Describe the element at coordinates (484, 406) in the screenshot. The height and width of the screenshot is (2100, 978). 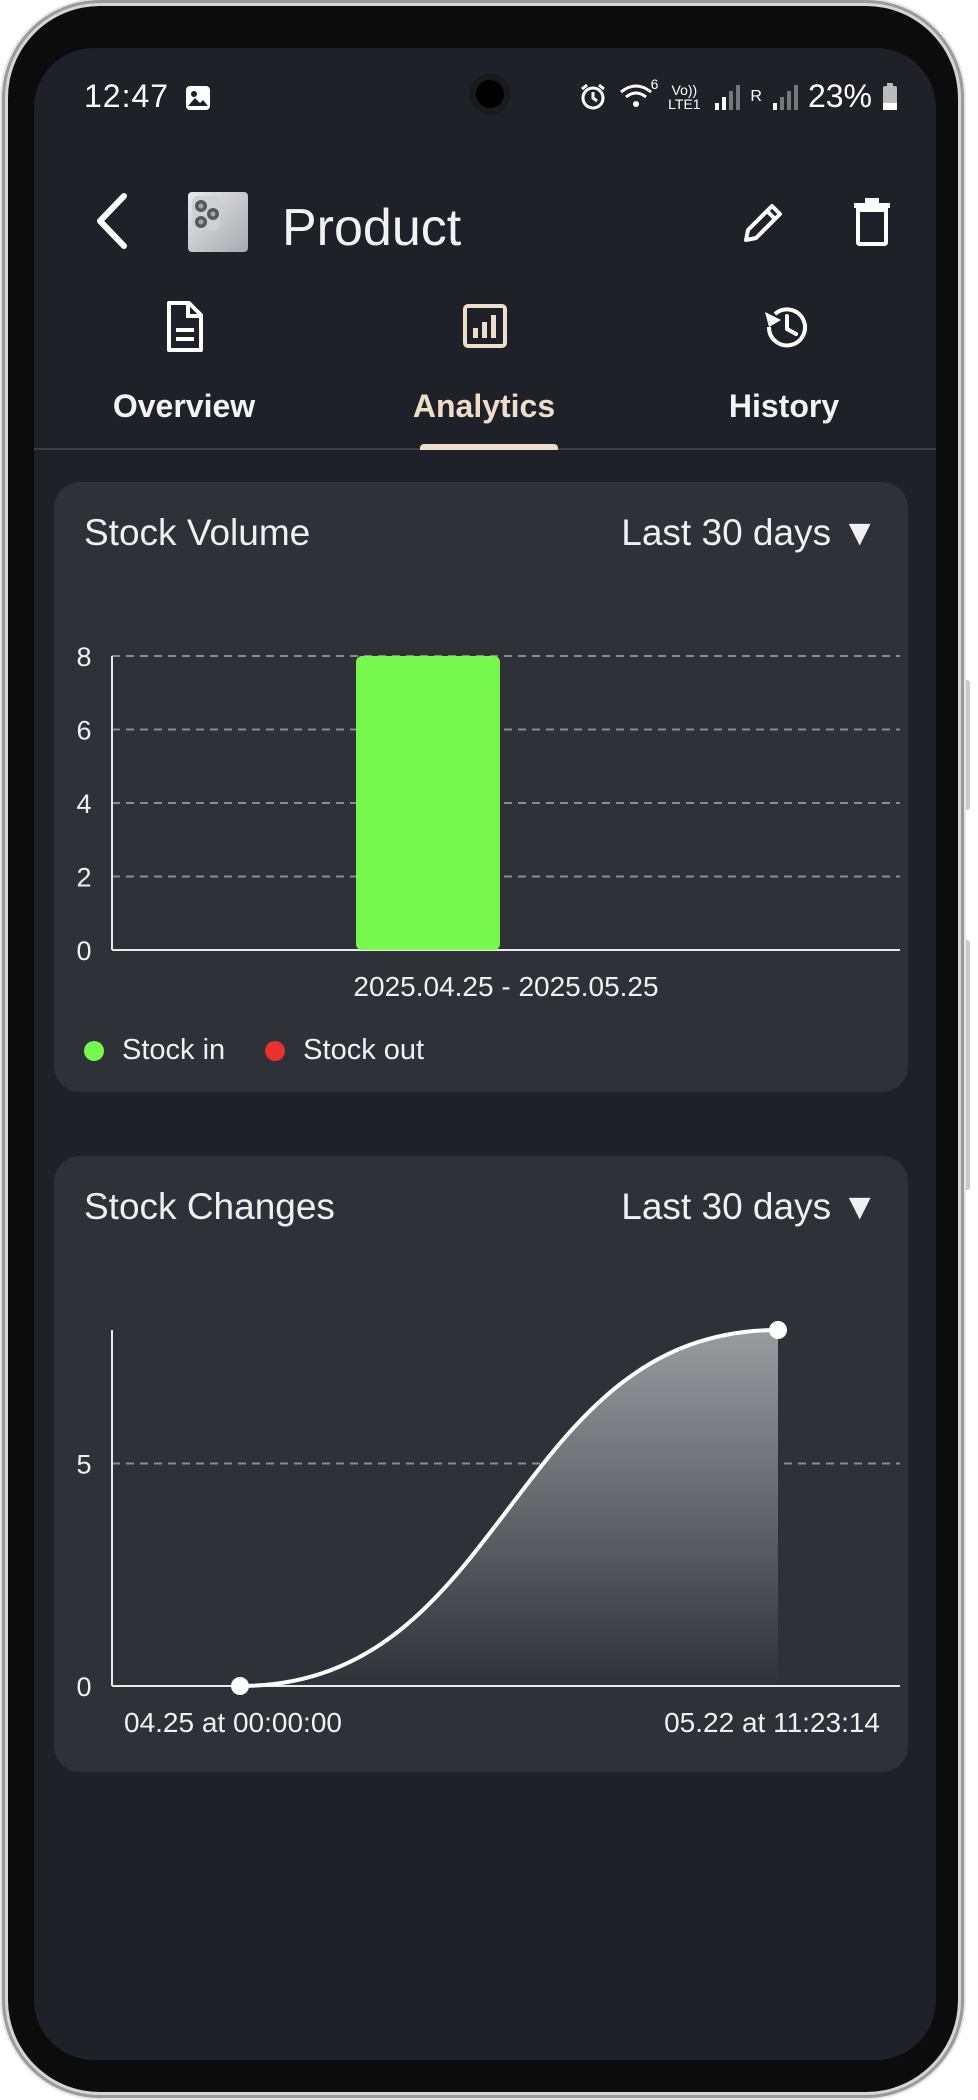
I see `tab-label: Analytics` at that location.